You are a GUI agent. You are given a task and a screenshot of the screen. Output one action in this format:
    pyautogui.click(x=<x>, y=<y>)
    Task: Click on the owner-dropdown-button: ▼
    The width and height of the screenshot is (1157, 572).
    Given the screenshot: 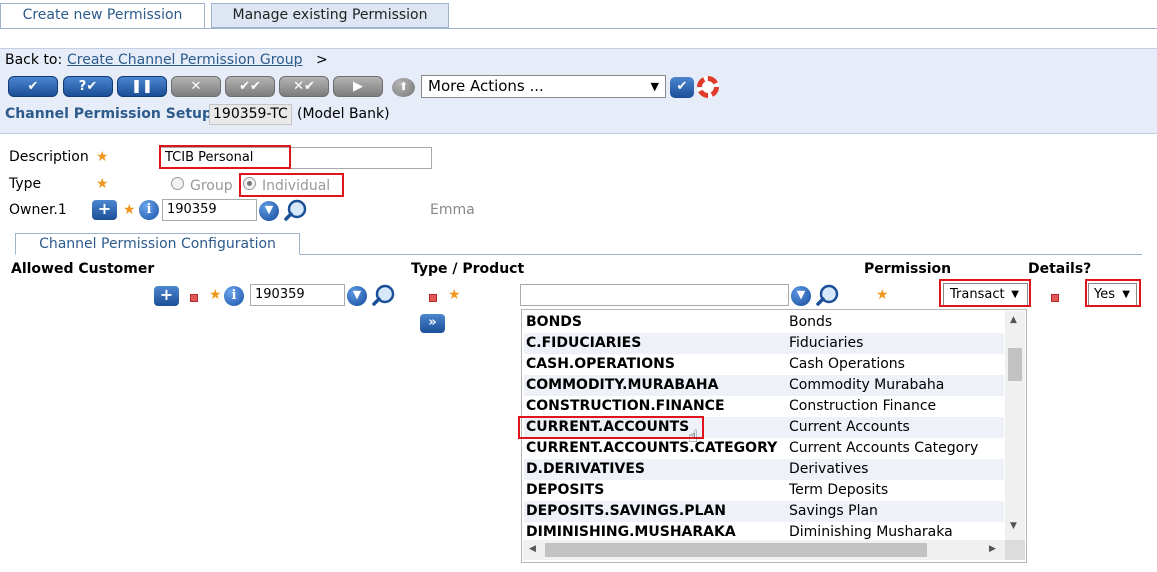 What is the action you would take?
    pyautogui.click(x=269, y=211)
    